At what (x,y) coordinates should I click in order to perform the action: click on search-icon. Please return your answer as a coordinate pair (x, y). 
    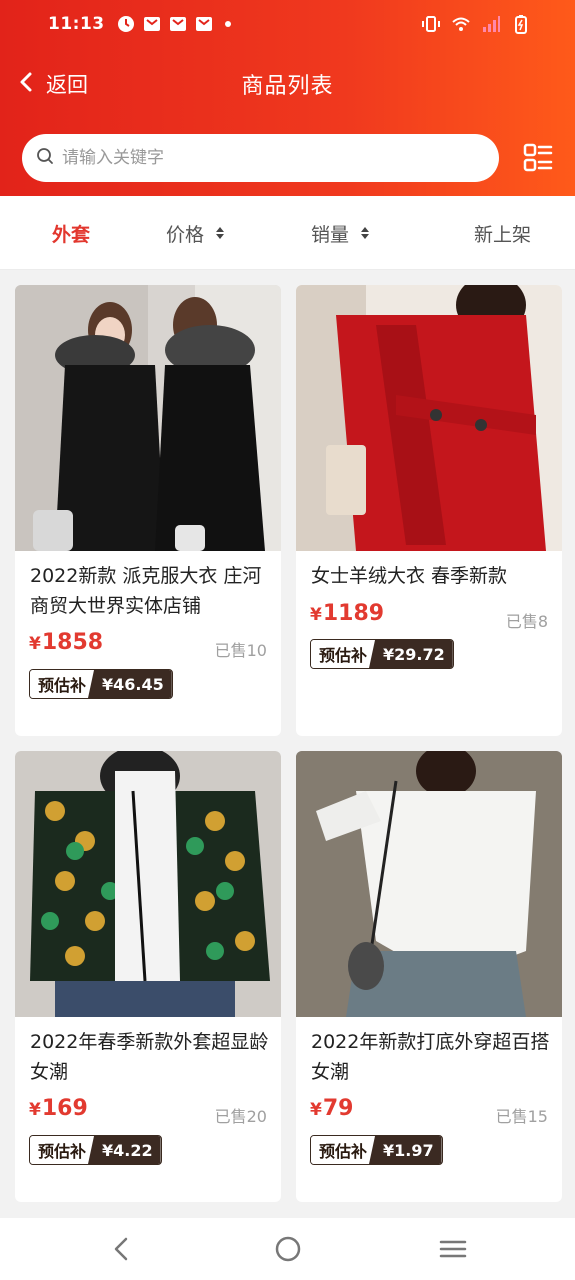
    Looking at the image, I should click on (45, 158).